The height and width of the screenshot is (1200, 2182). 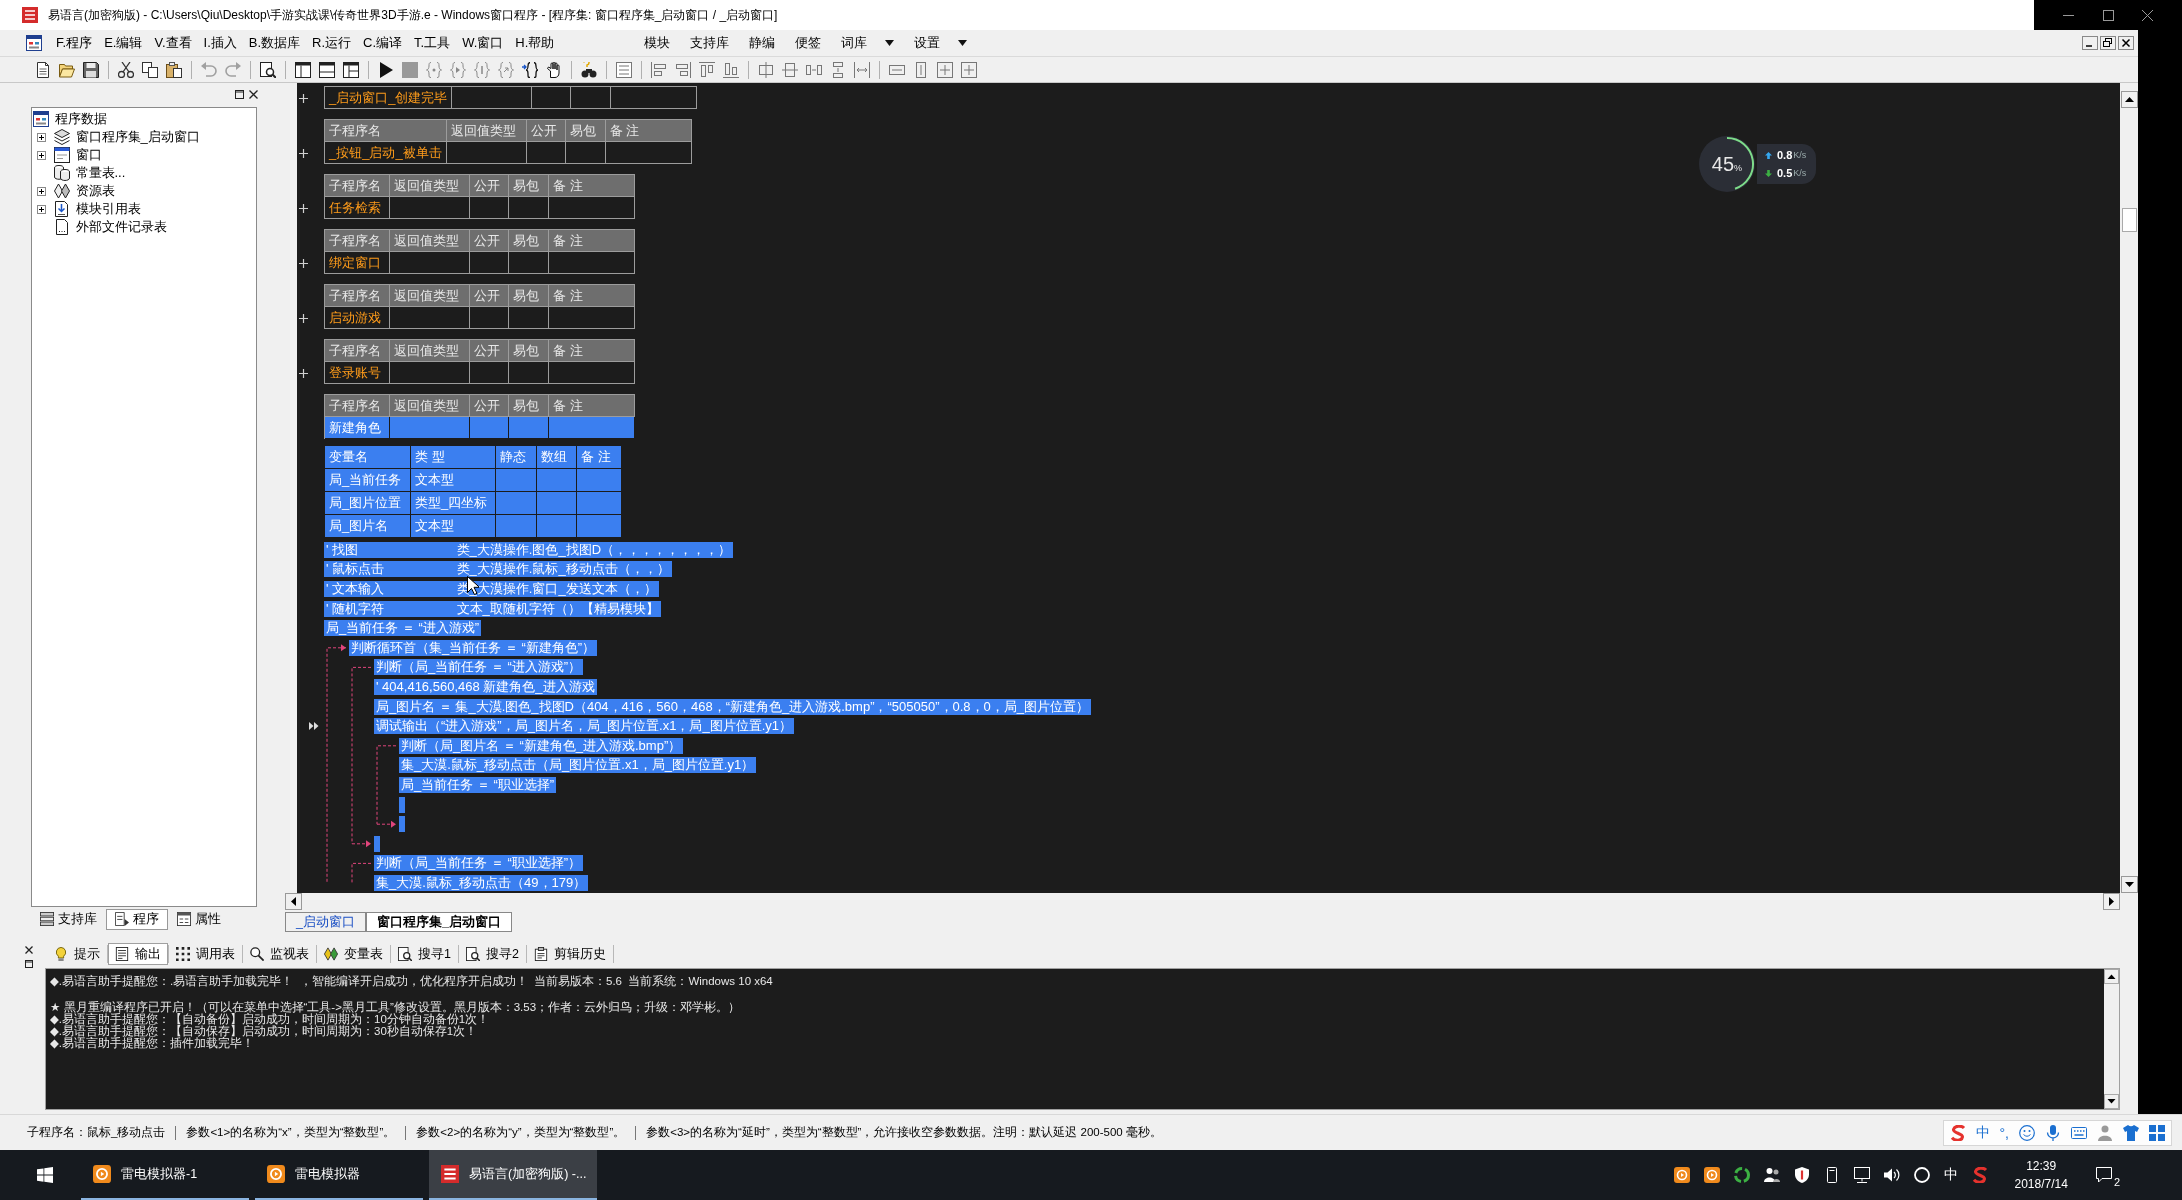 What do you see at coordinates (707, 69) in the screenshot?
I see `align-top-icon` at bounding box center [707, 69].